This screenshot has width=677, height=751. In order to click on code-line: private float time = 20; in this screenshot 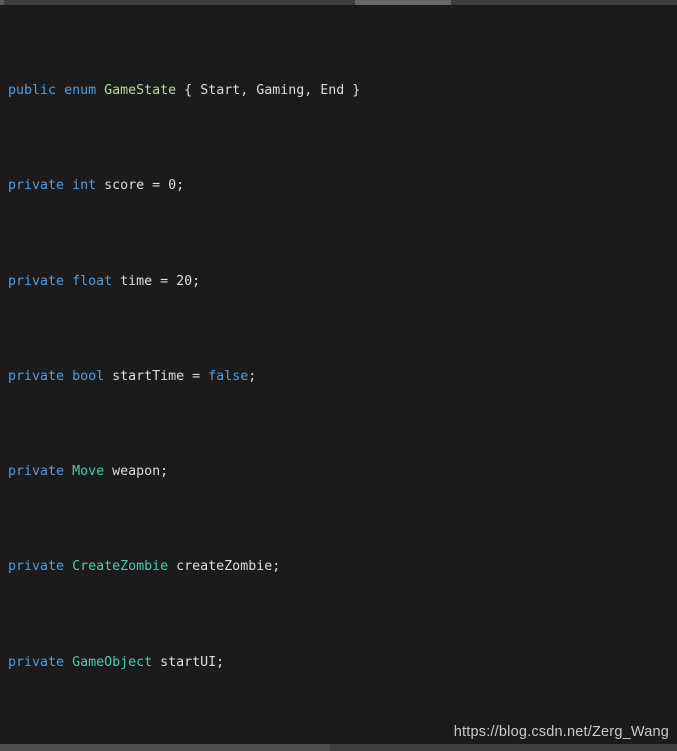, I will do `click(338, 281)`.